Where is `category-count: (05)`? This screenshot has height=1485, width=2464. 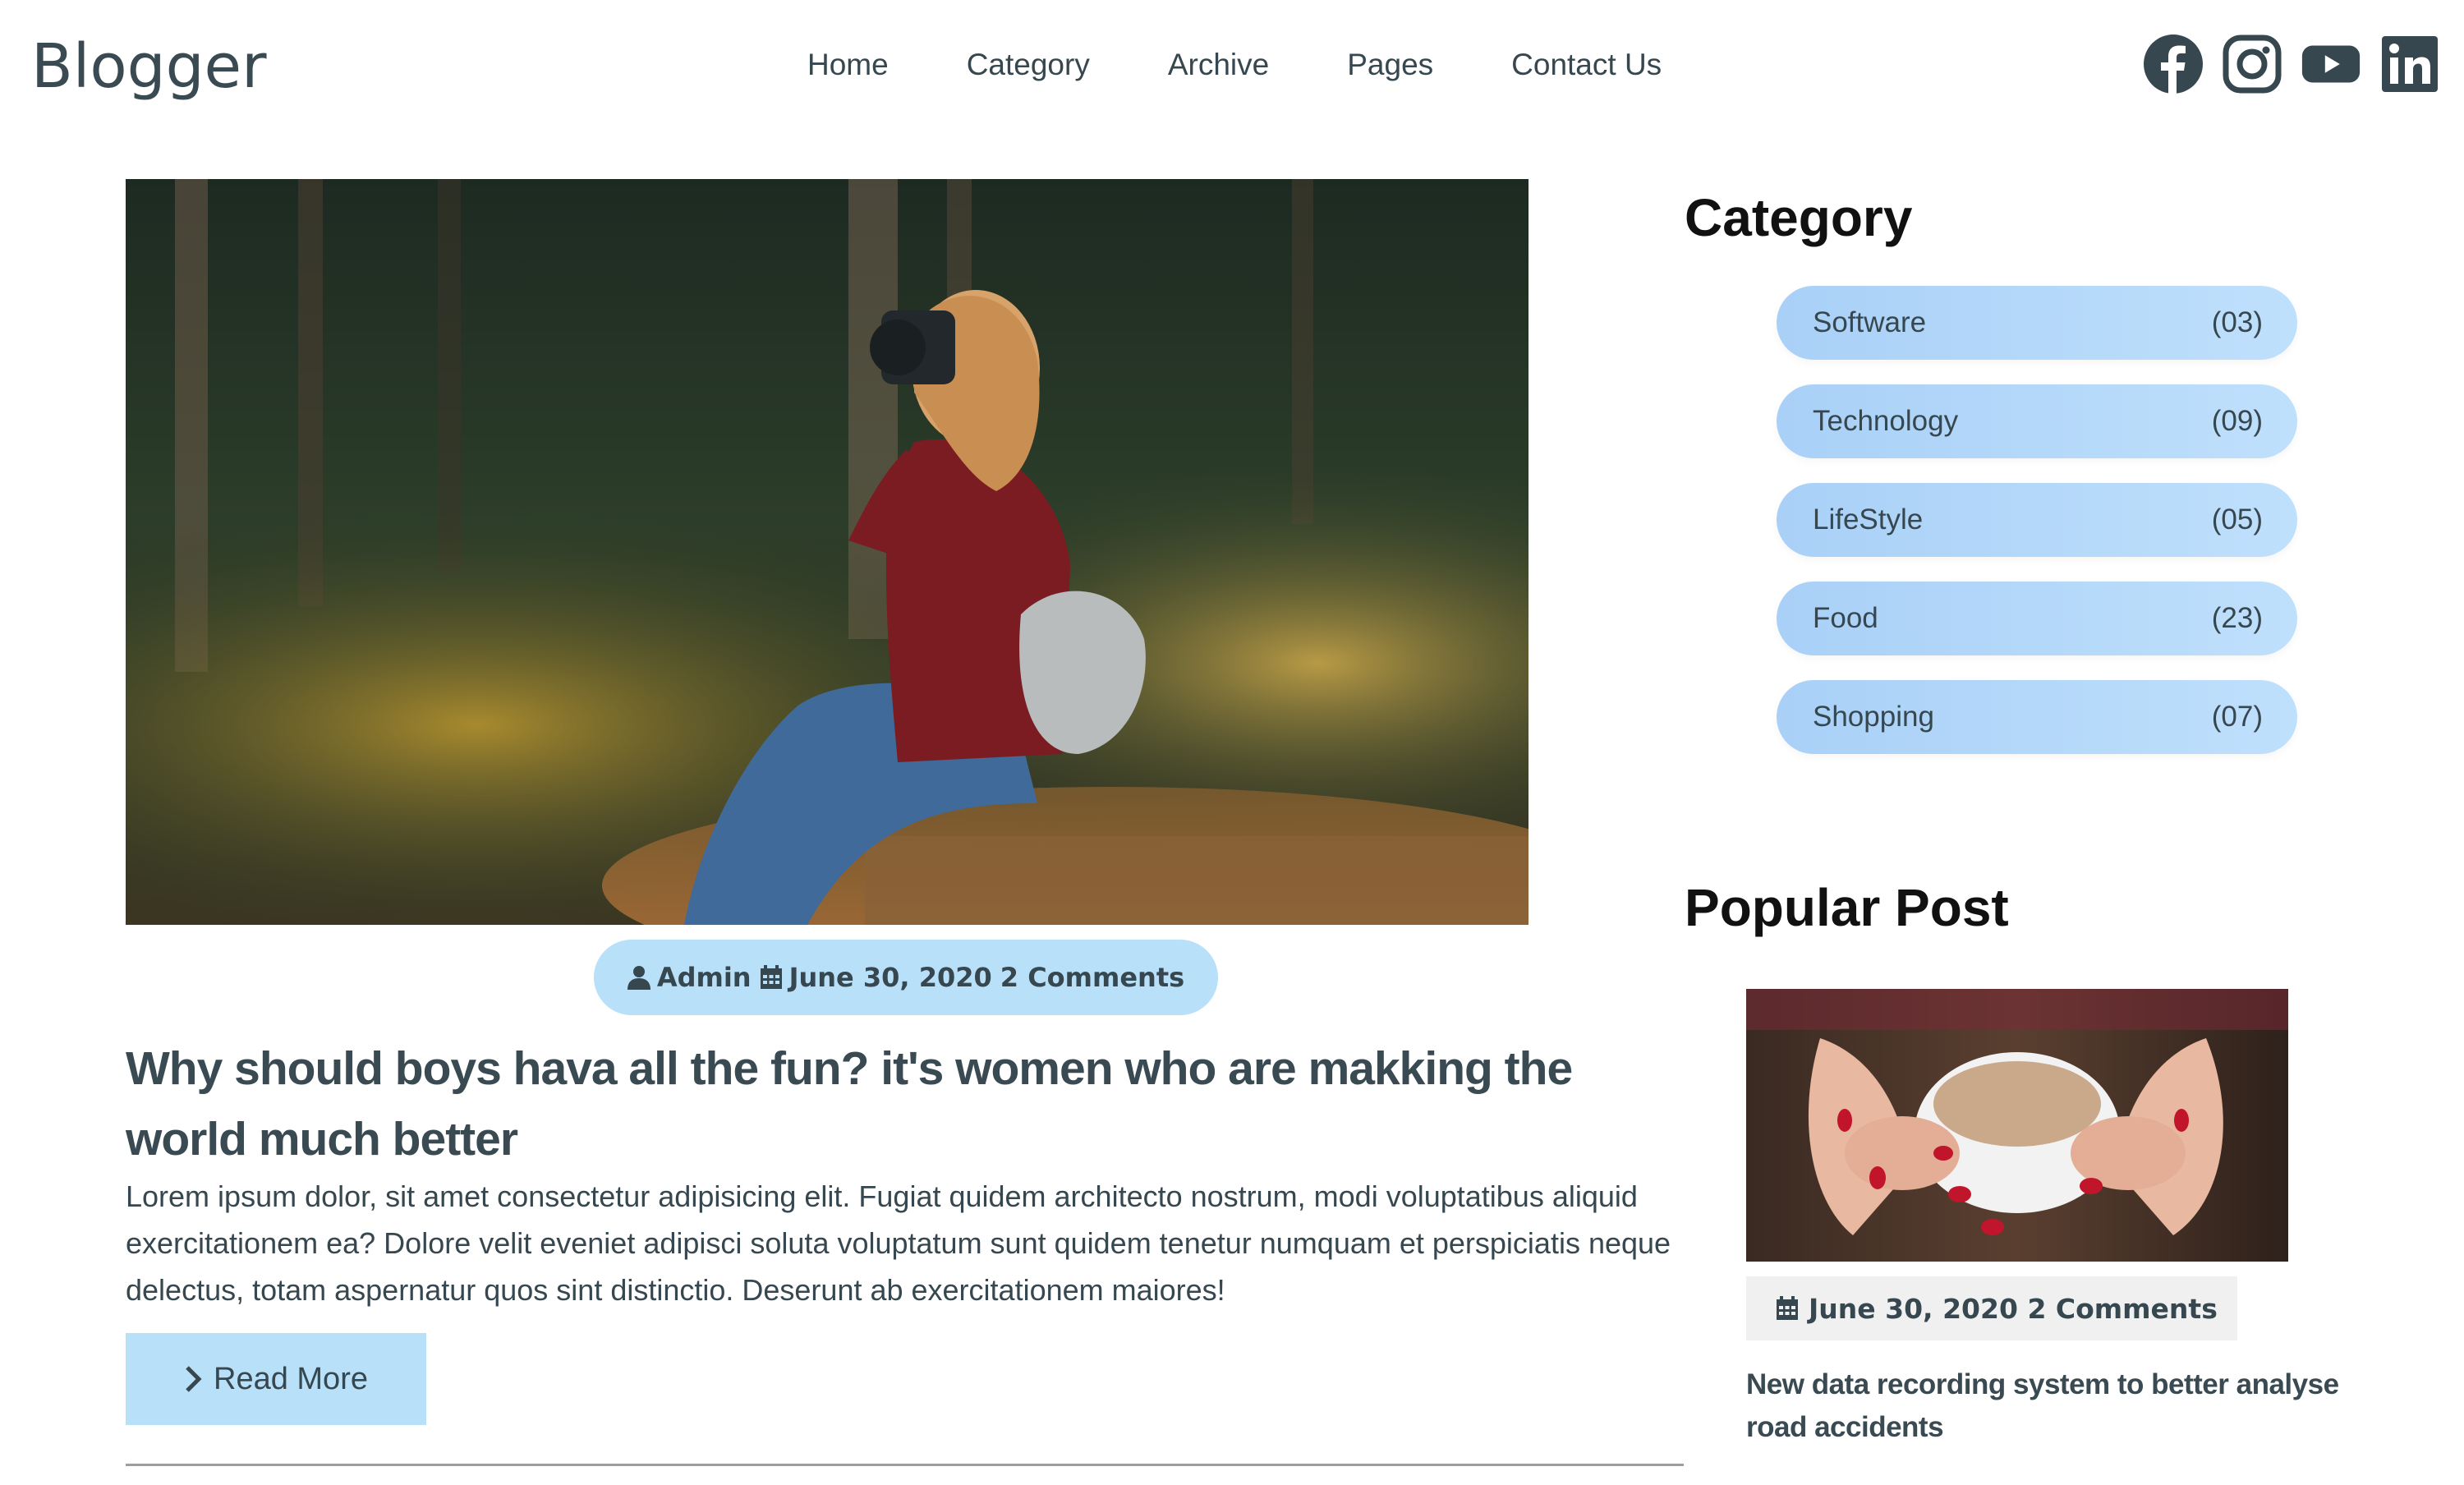 category-count: (05) is located at coordinates (2237, 519).